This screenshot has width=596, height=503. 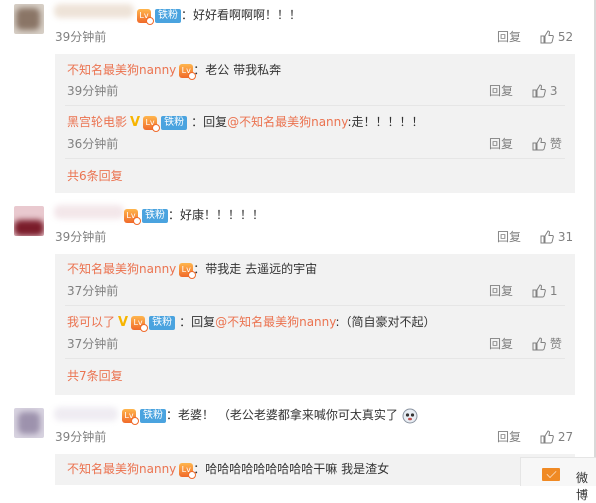 I want to click on mail-icon, so click(x=551, y=474).